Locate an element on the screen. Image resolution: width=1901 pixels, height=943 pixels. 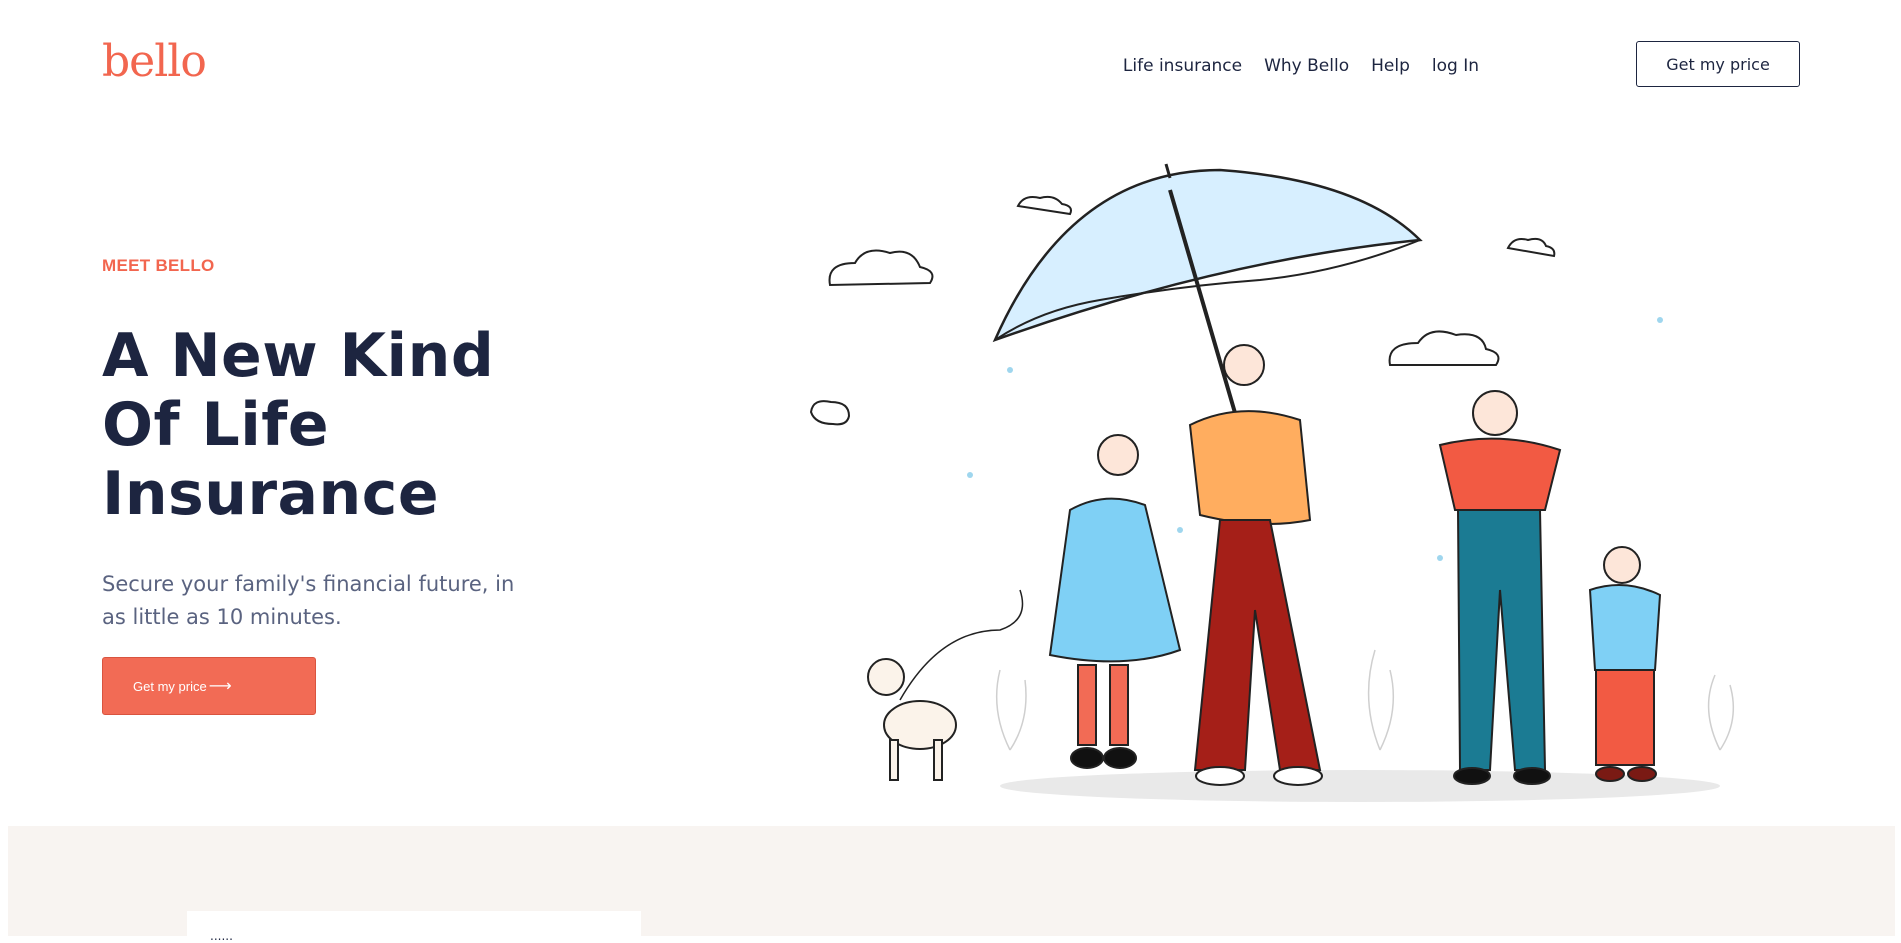
dog-leash is located at coordinates (961, 645).